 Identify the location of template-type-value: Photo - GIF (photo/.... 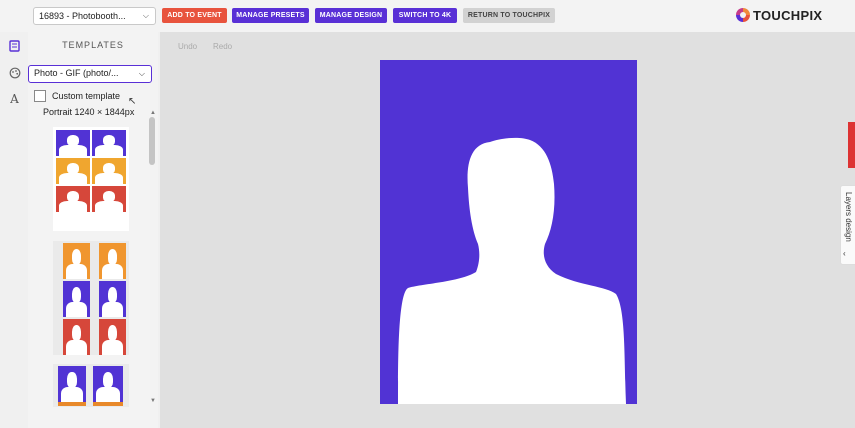
(76, 73).